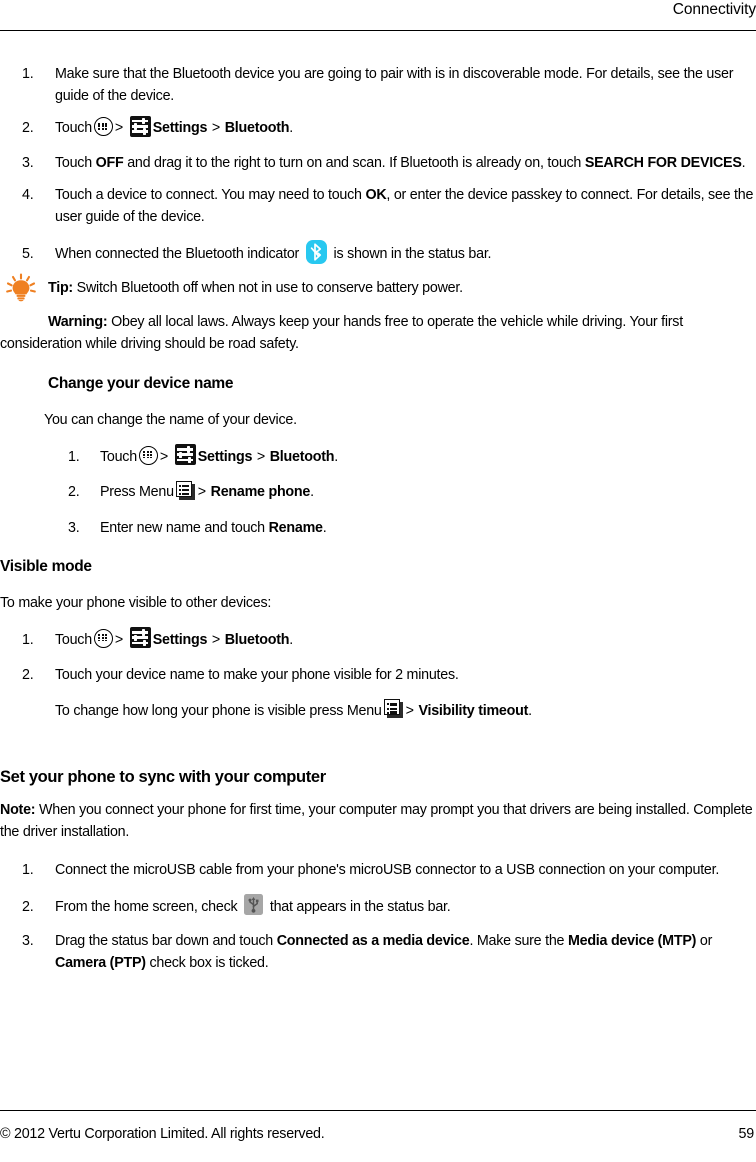 The height and width of the screenshot is (1162, 756). Describe the element at coordinates (704, 941) in the screenshot. I see `list-item-text-mid2: or` at that location.